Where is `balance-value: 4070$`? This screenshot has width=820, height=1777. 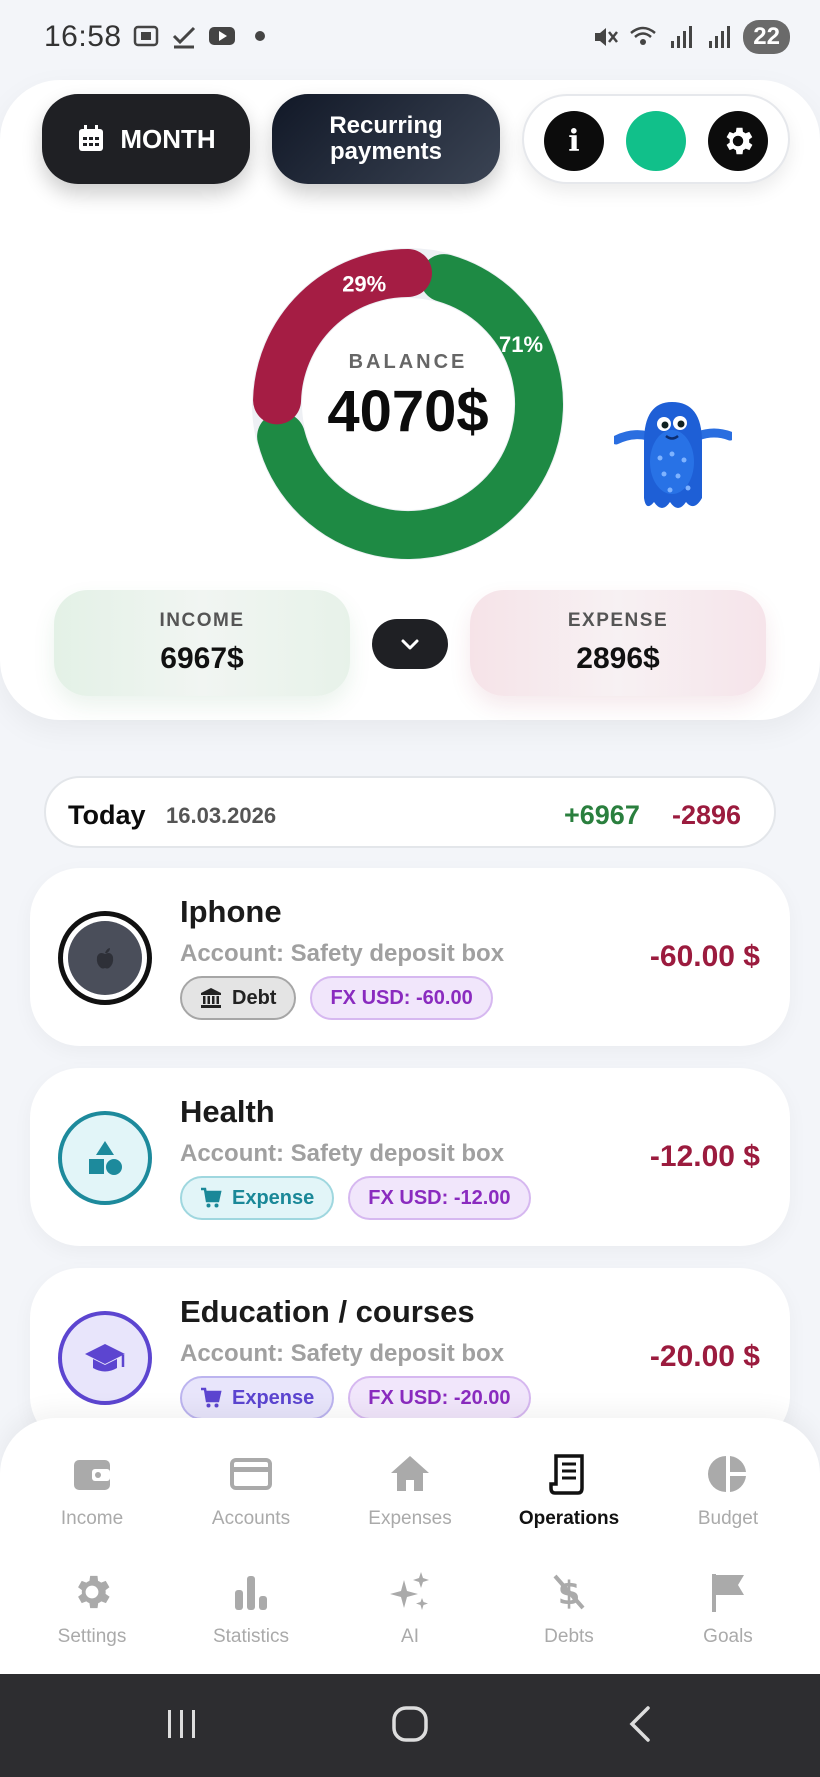 balance-value: 4070$ is located at coordinates (408, 411).